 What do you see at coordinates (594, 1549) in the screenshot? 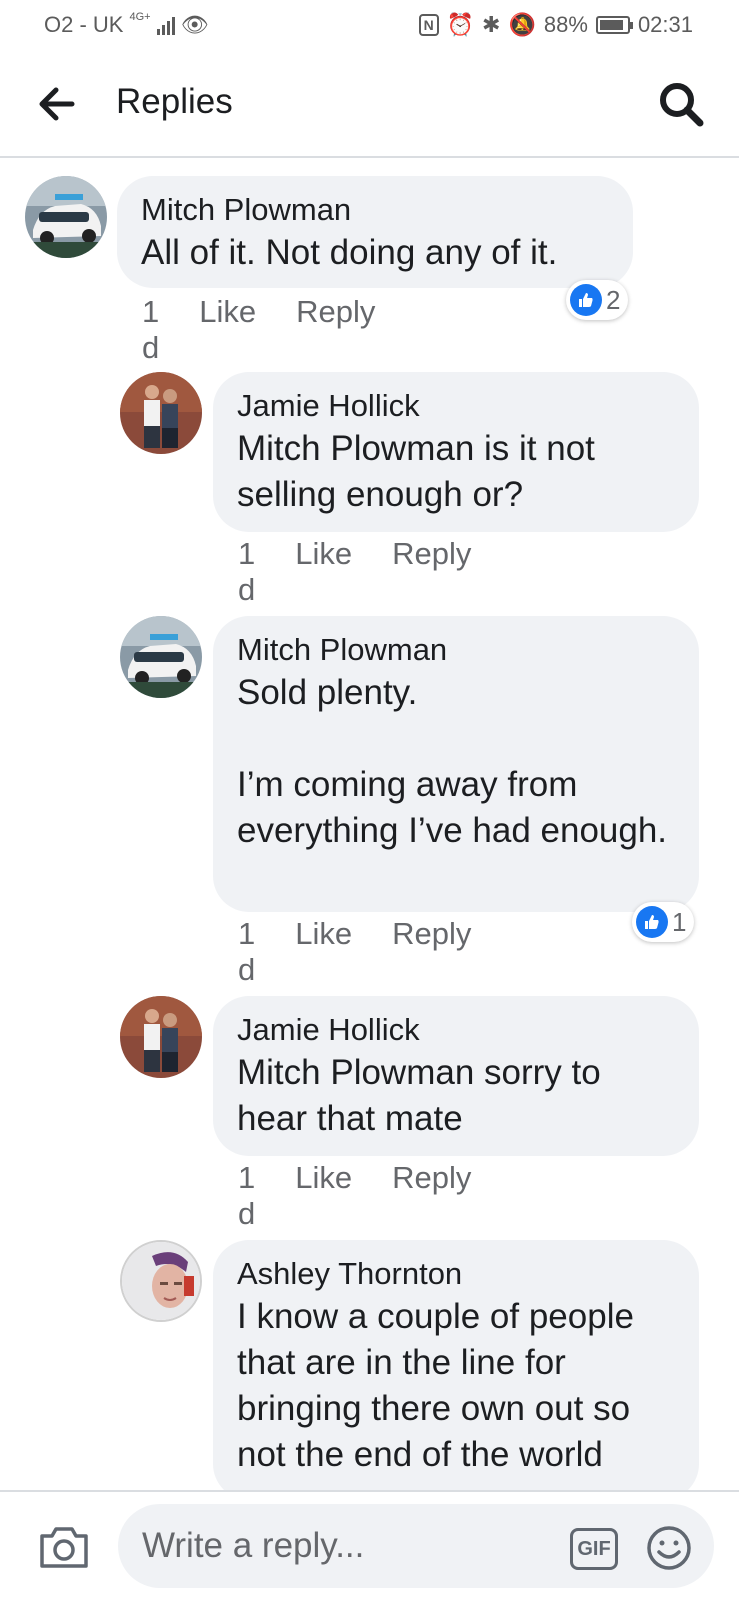
I see `gif-button: GIF` at bounding box center [594, 1549].